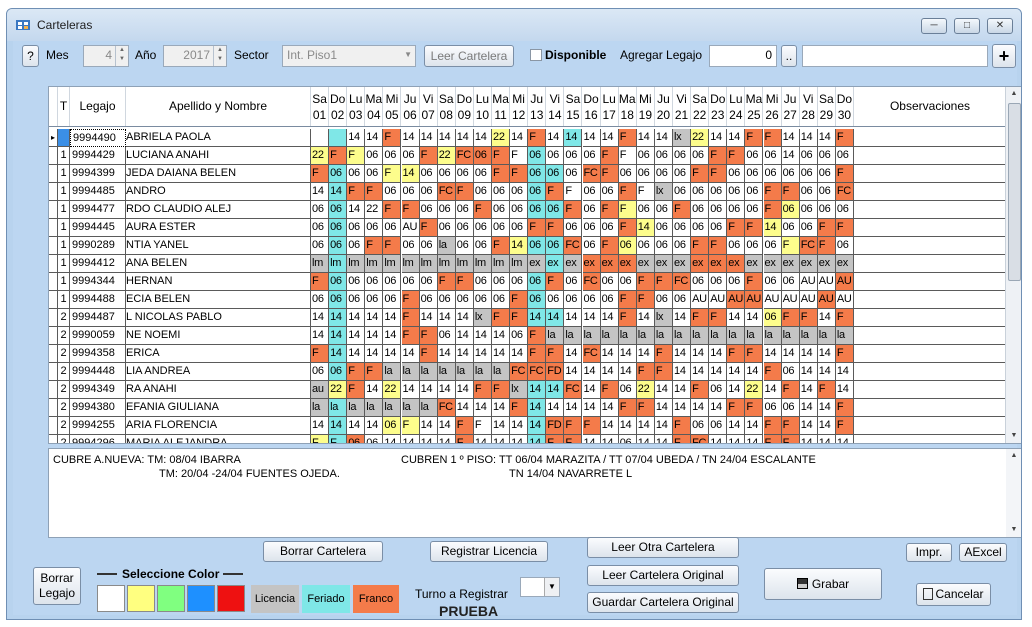  What do you see at coordinates (171, 598) in the screenshot?
I see `color-swatch` at bounding box center [171, 598].